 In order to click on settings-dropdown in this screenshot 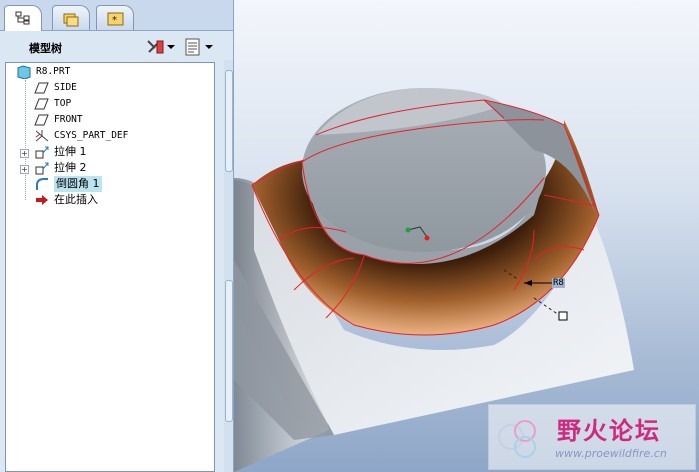, I will do `click(161, 47)`.